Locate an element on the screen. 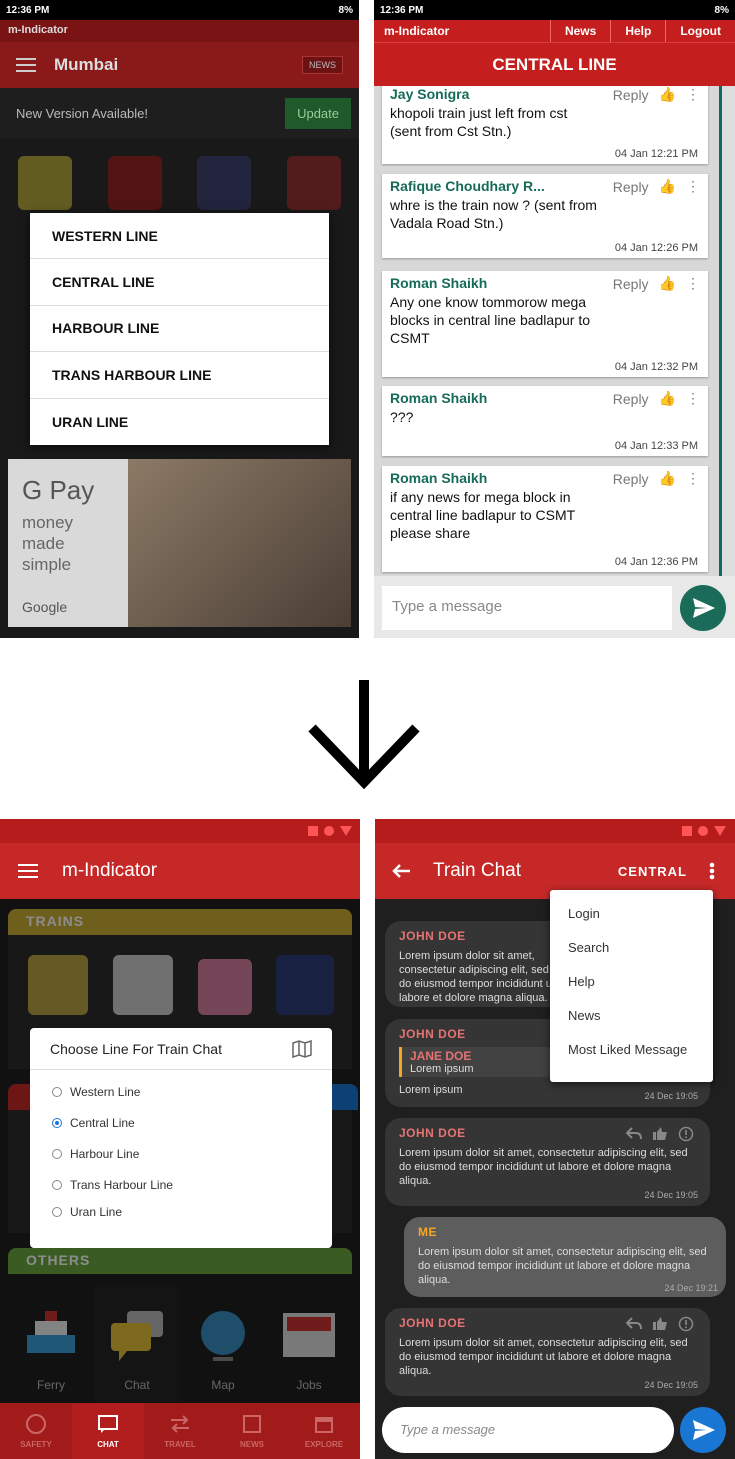  nav-help: Help is located at coordinates (637, 31).